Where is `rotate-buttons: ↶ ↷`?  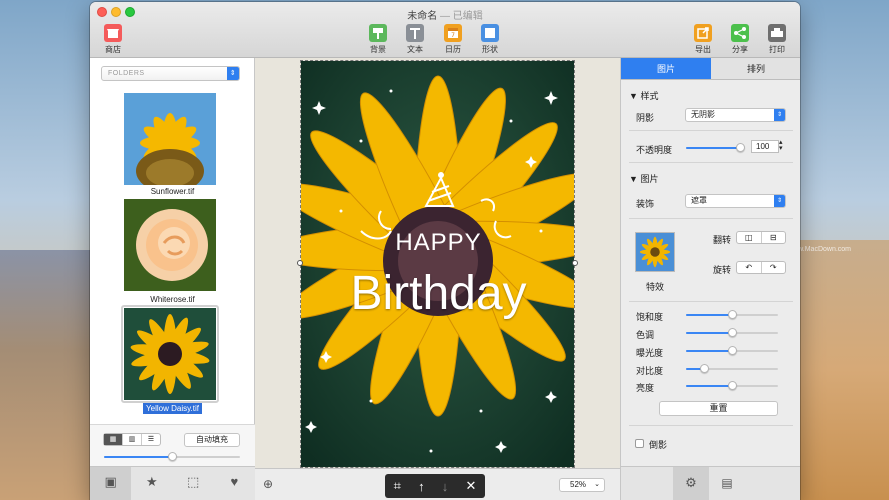 rotate-buttons: ↶ ↷ is located at coordinates (761, 267).